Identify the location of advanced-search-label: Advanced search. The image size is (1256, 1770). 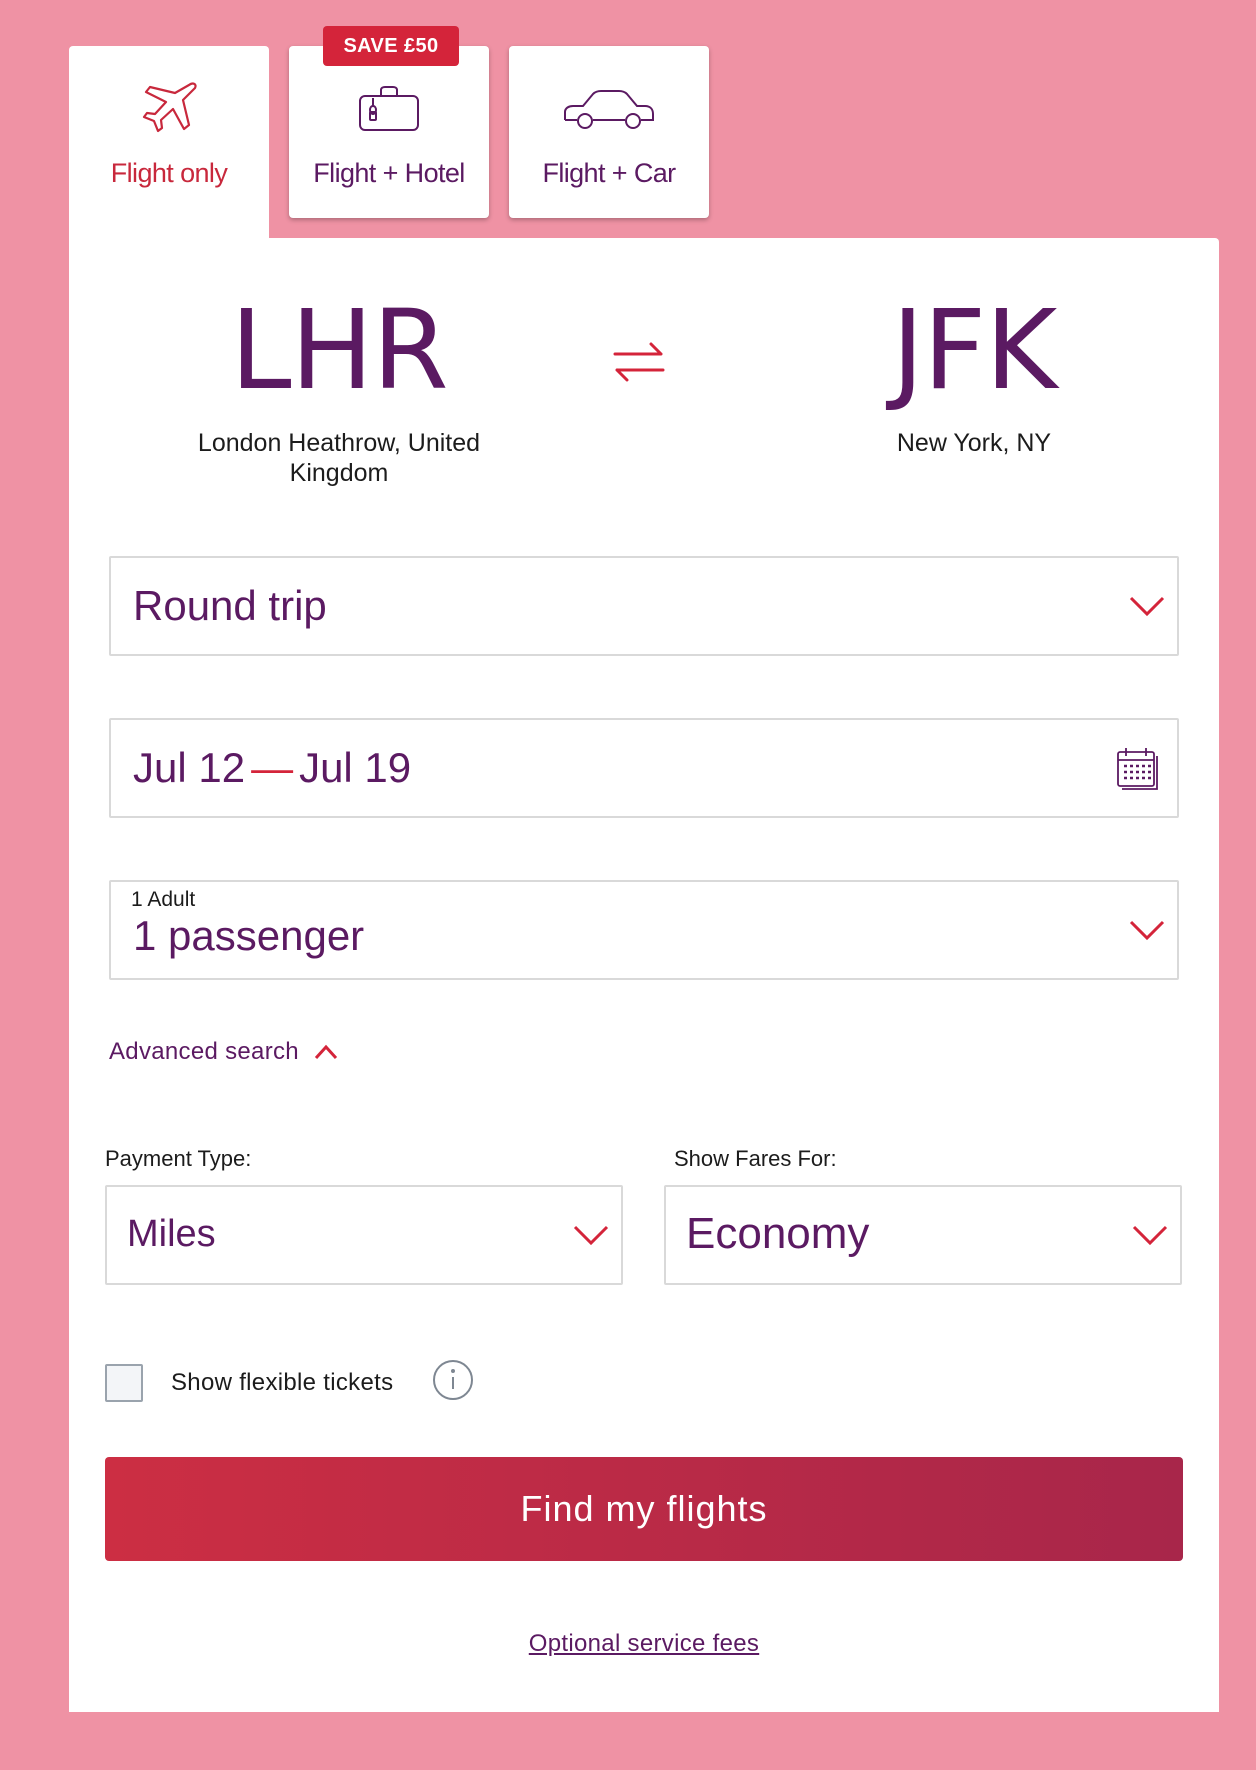
(204, 1051).